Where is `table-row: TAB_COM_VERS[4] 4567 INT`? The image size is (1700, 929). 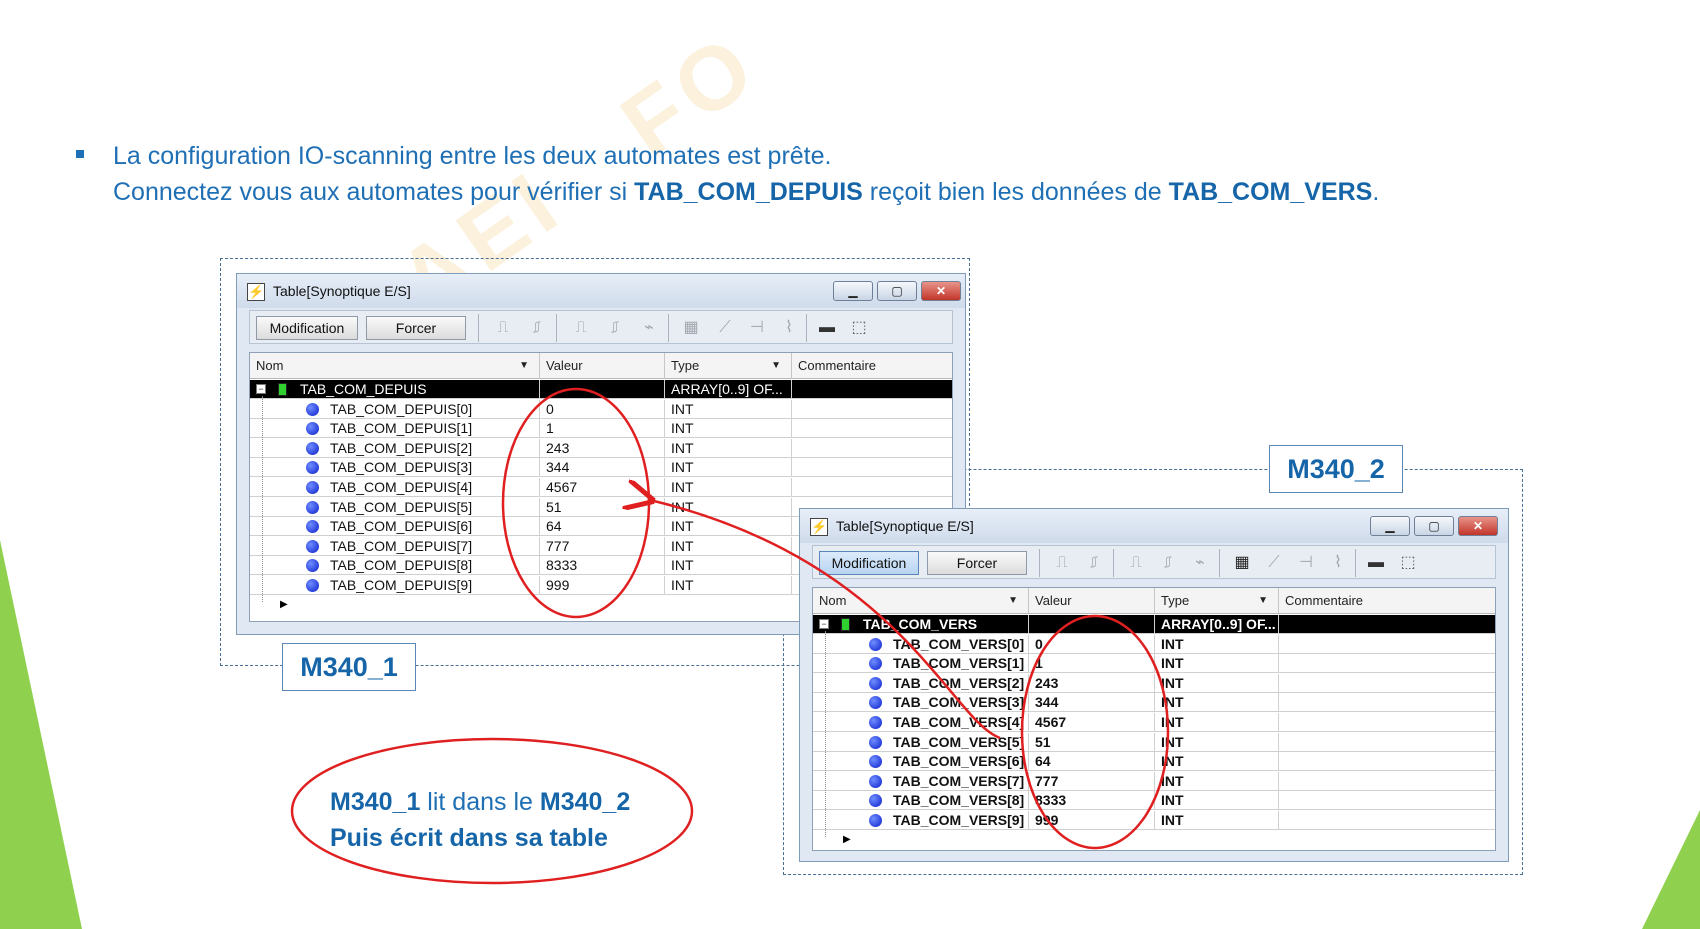 table-row: TAB_COM_VERS[4] 4567 INT is located at coordinates (1154, 722).